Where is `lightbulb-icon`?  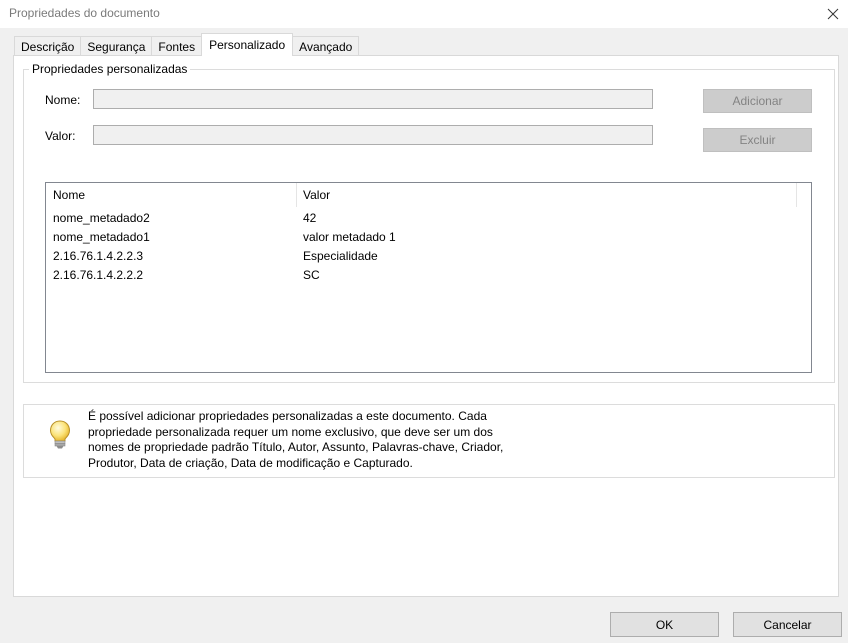 lightbulb-icon is located at coordinates (60, 434).